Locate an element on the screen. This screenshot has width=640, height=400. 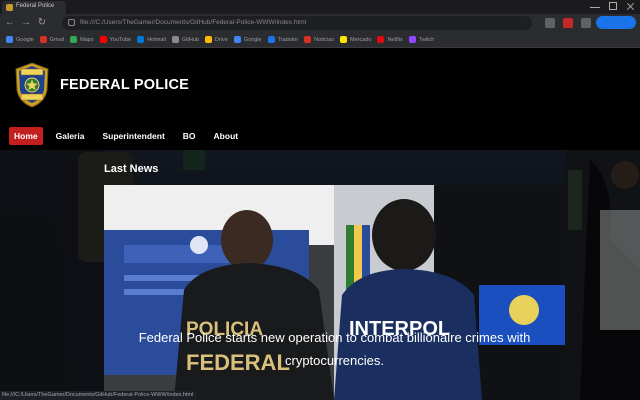
bookmark-item: Twitch is located at coordinates (421, 39).